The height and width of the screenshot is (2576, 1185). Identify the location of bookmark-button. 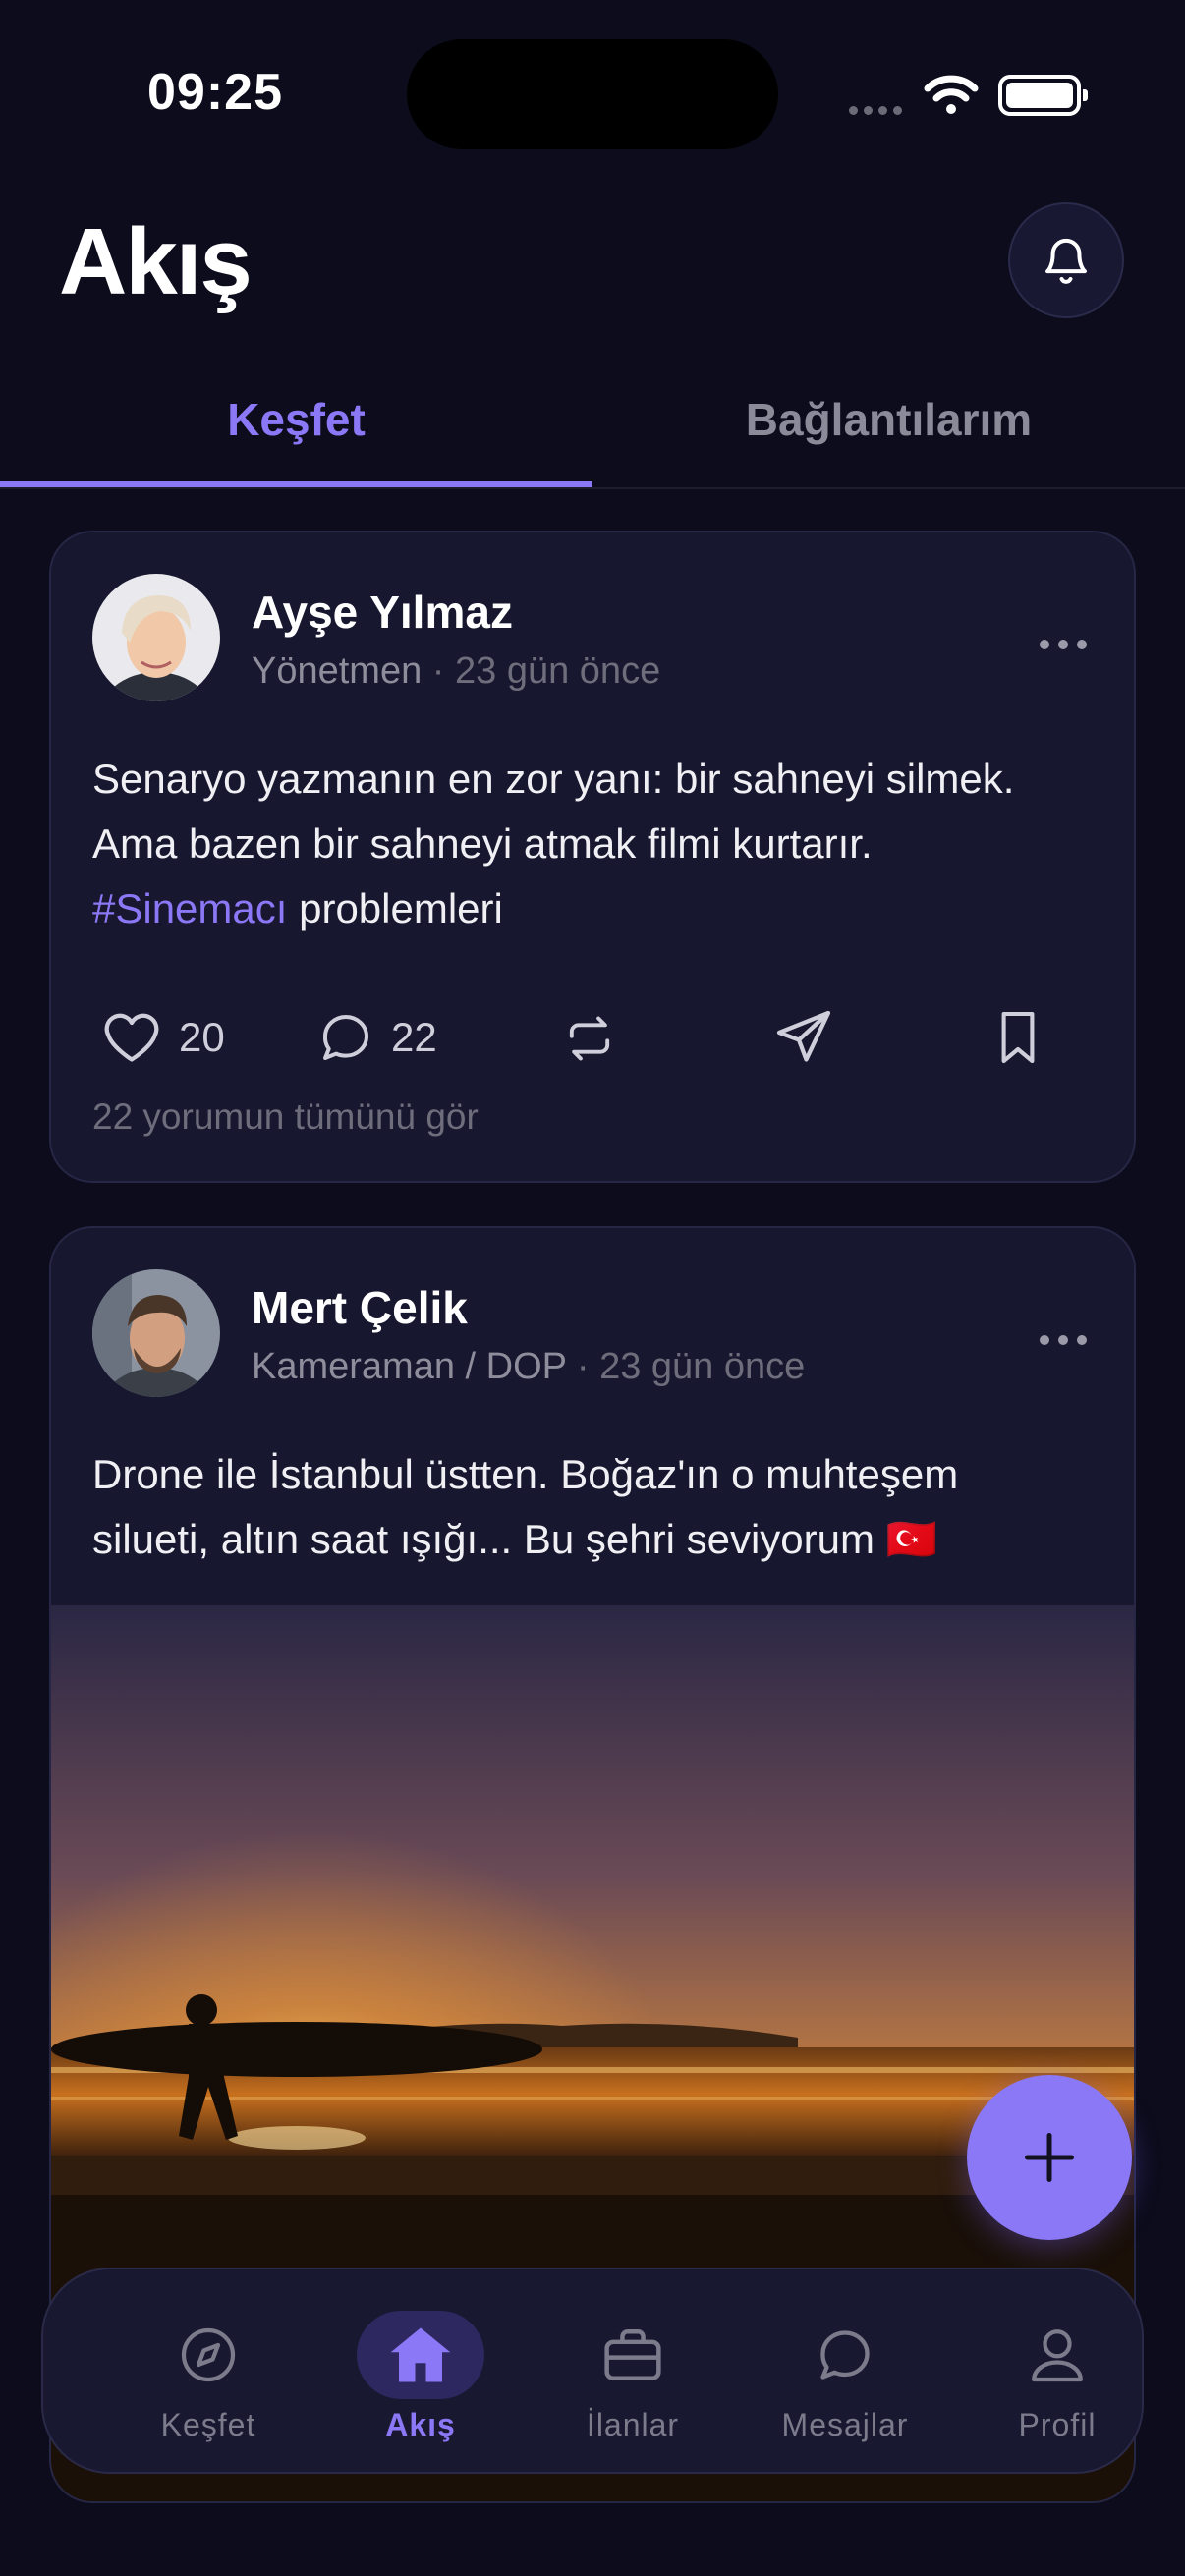
(1018, 1037).